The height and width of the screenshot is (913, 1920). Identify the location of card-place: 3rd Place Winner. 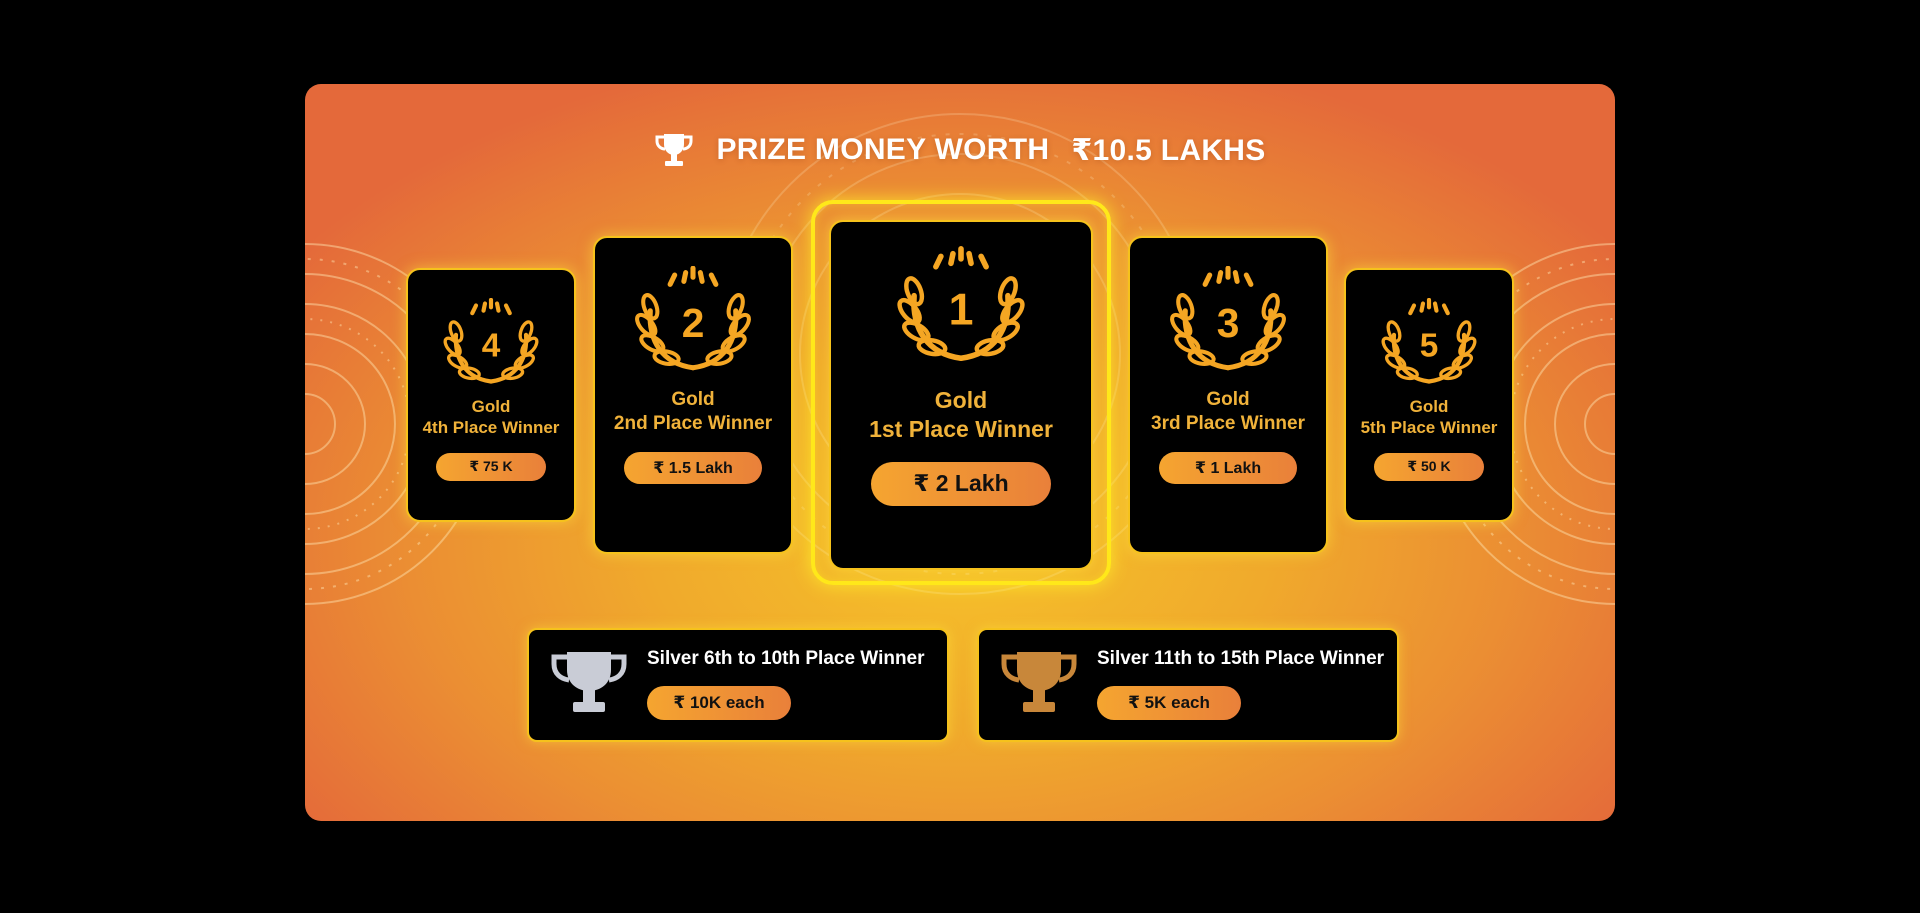
(1228, 423).